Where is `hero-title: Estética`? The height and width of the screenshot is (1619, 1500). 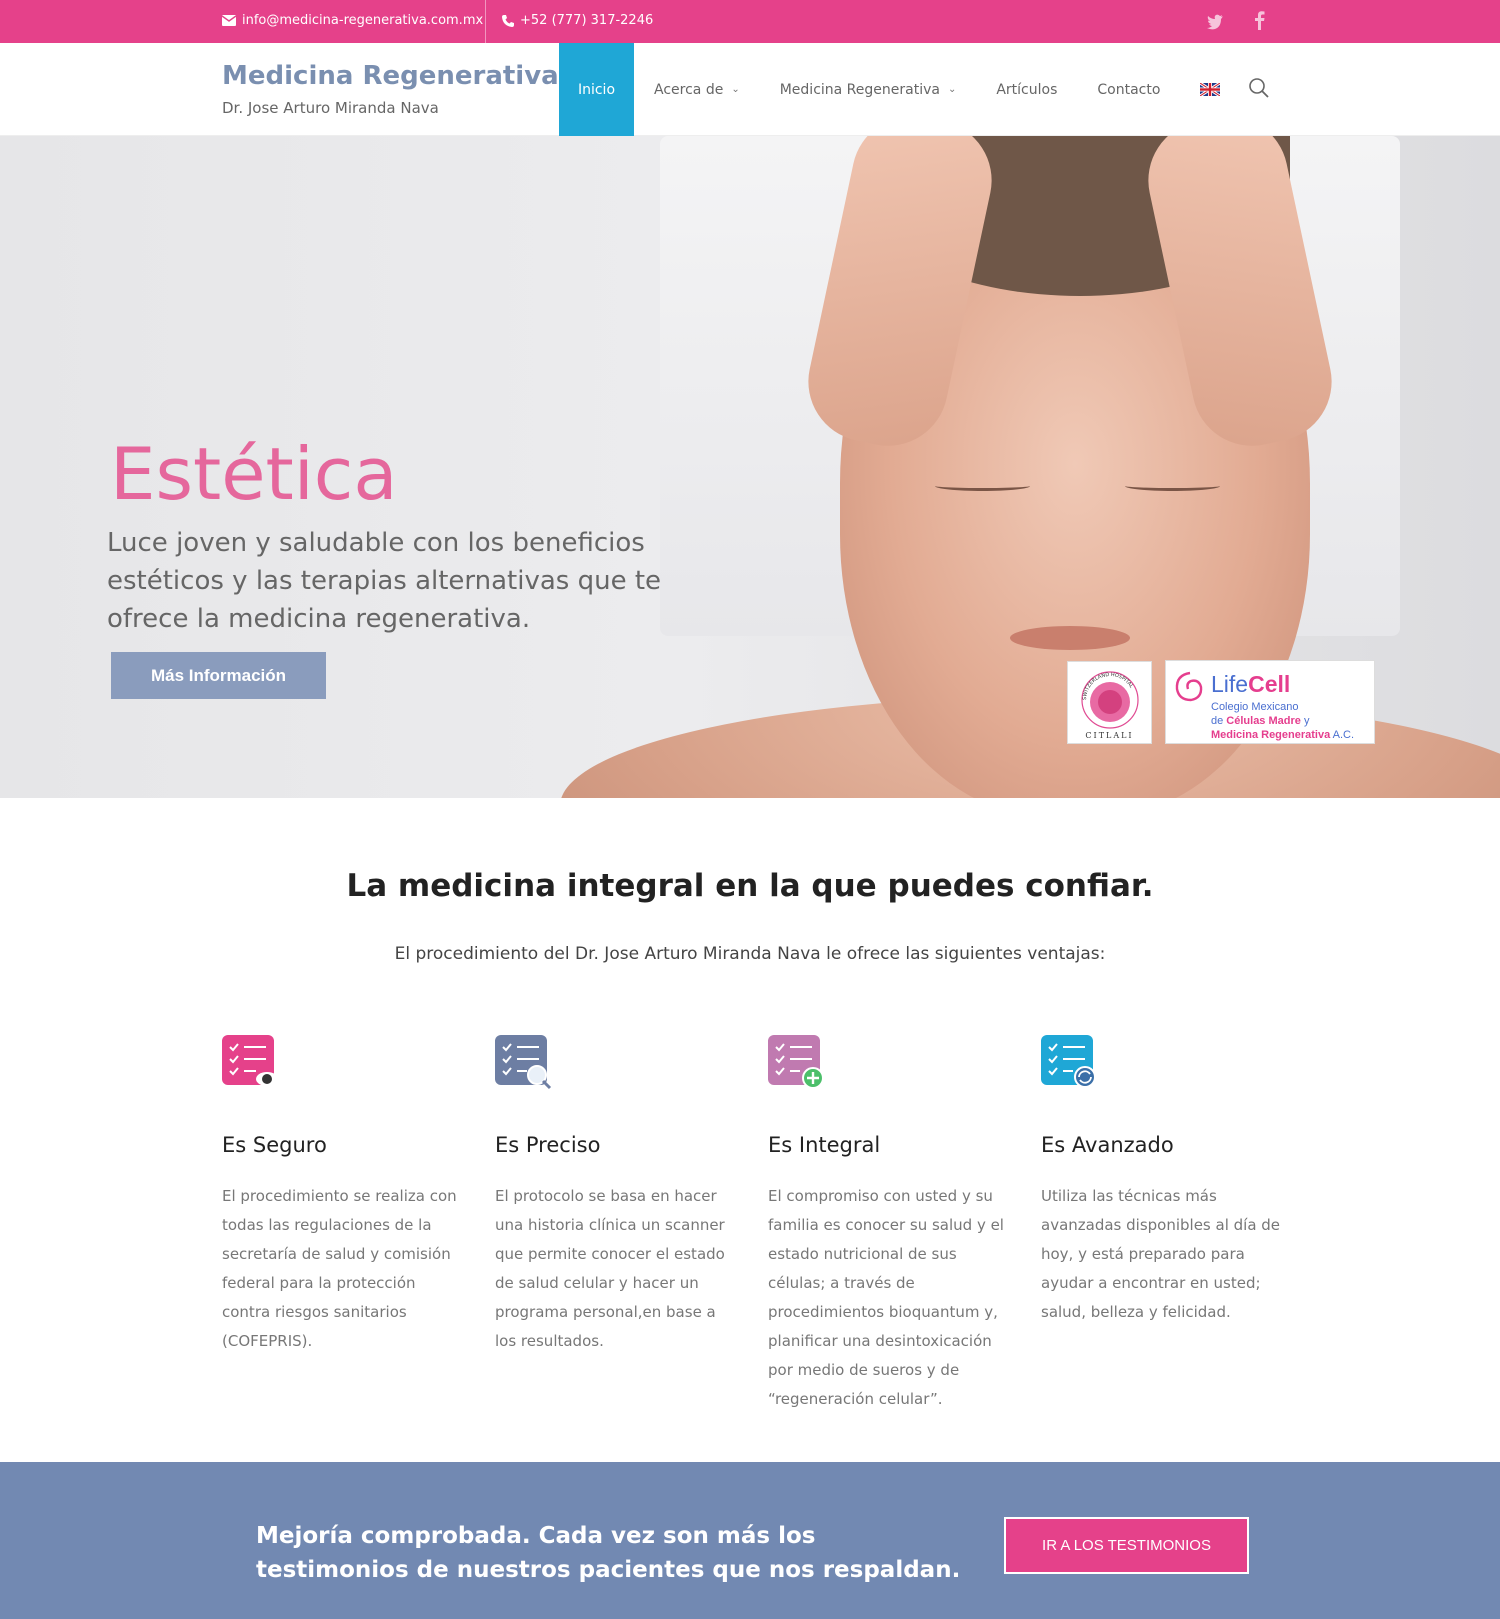 hero-title: Estética is located at coordinates (254, 474).